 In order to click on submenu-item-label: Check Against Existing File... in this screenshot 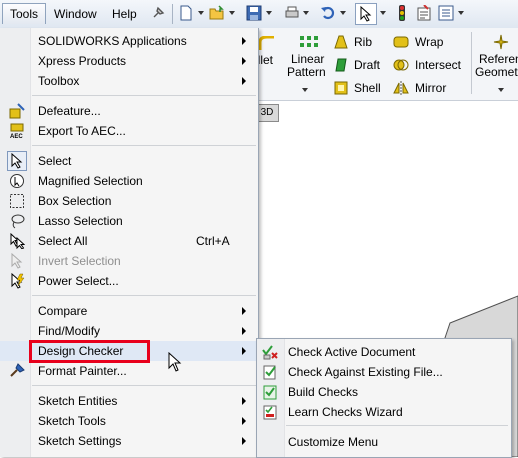, I will do `click(365, 372)`.